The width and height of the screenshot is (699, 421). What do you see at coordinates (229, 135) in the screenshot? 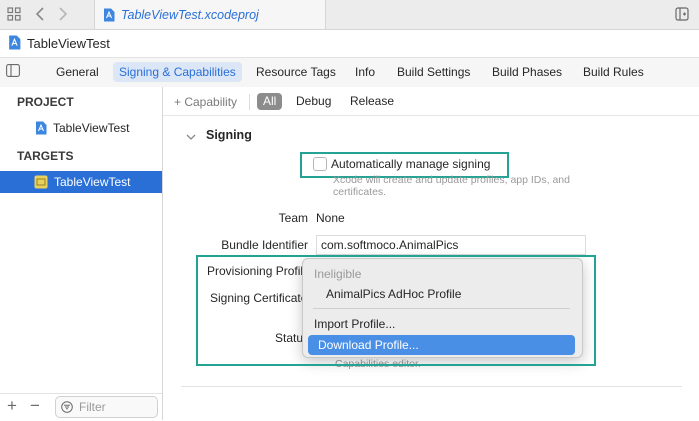
I see `section-title: Signing` at bounding box center [229, 135].